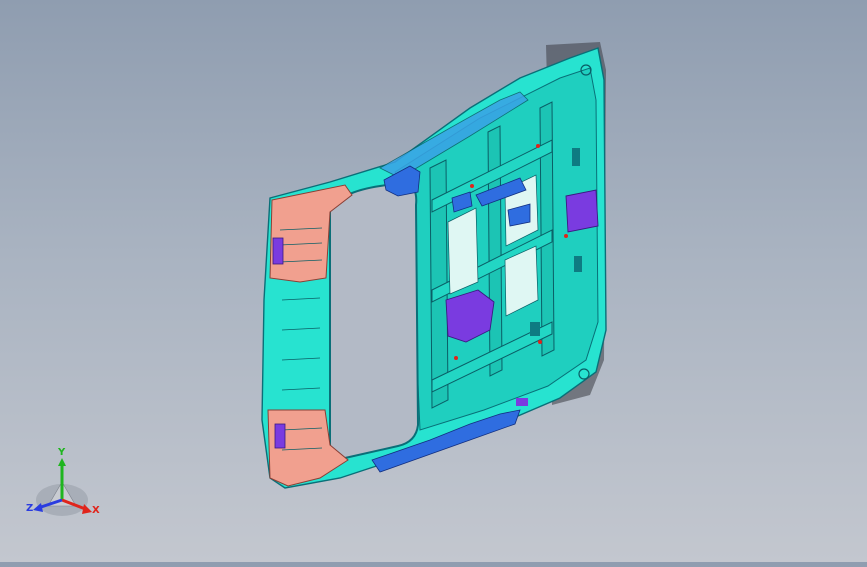 This screenshot has width=867, height=567. What do you see at coordinates (582, 211) in the screenshot?
I see `right-purple-hinge-block` at bounding box center [582, 211].